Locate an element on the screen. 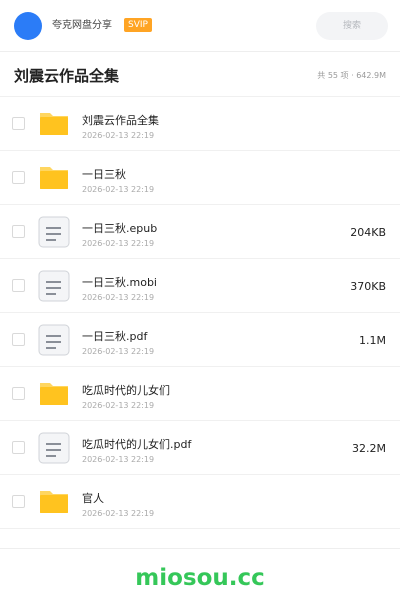 Image resolution: width=400 pixels, height=600 pixels. file-row: 官人 2026-02-13 22:19 is located at coordinates (200, 502).